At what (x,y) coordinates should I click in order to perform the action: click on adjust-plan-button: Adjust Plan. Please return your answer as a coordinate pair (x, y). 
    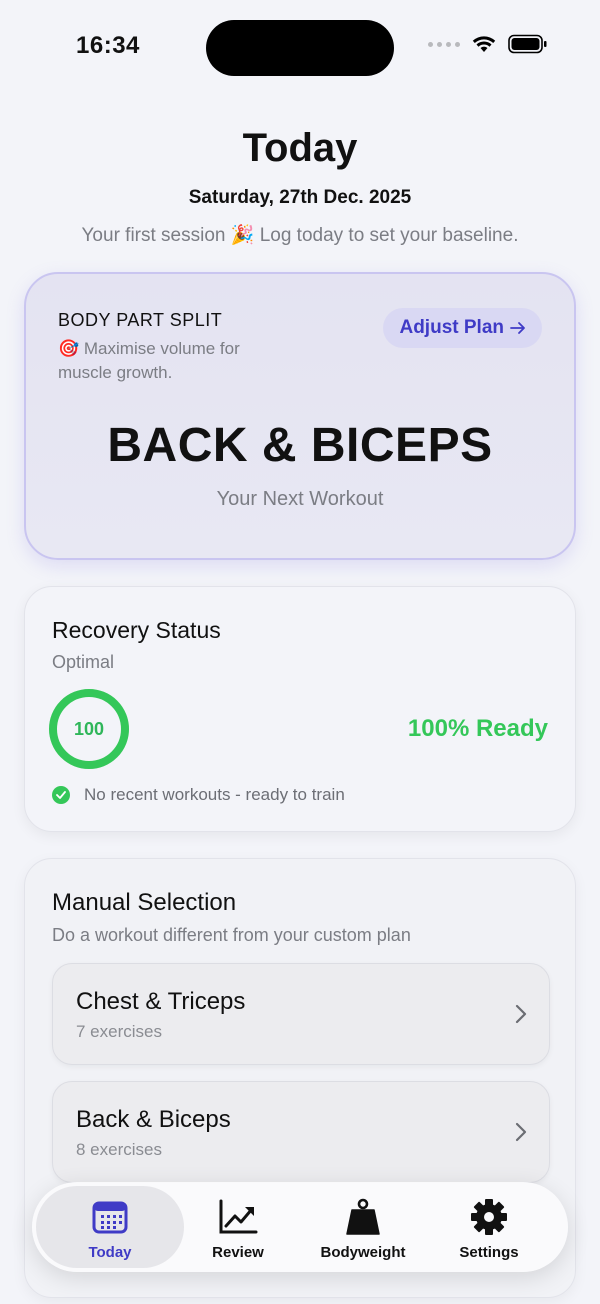
    Looking at the image, I should click on (462, 328).